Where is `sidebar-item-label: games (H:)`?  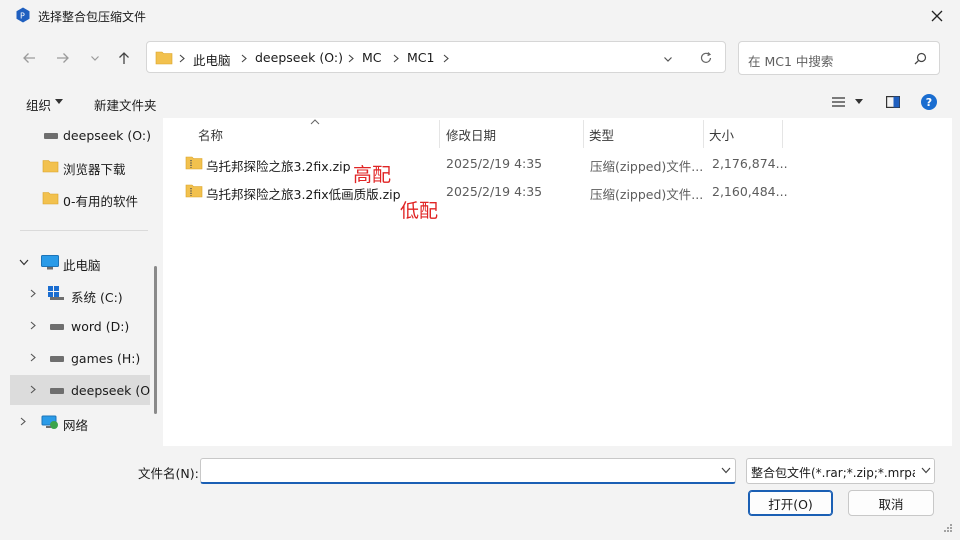 sidebar-item-label: games (H:) is located at coordinates (106, 358).